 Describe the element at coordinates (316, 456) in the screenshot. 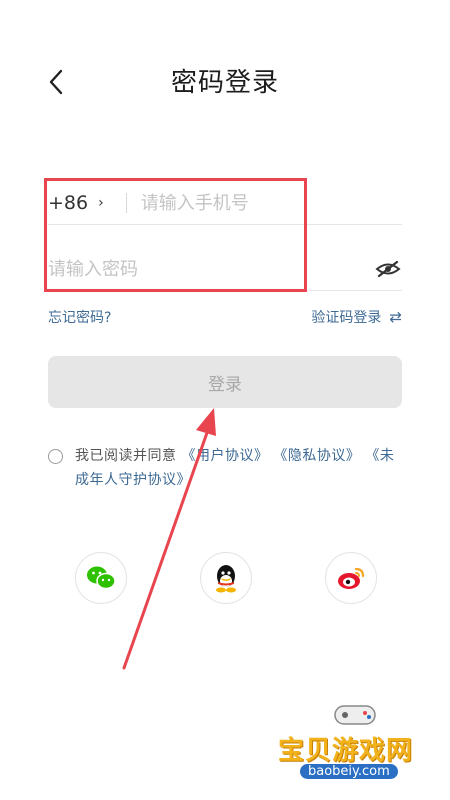

I see `privacy-agreement-link: 《隐私协议》` at that location.